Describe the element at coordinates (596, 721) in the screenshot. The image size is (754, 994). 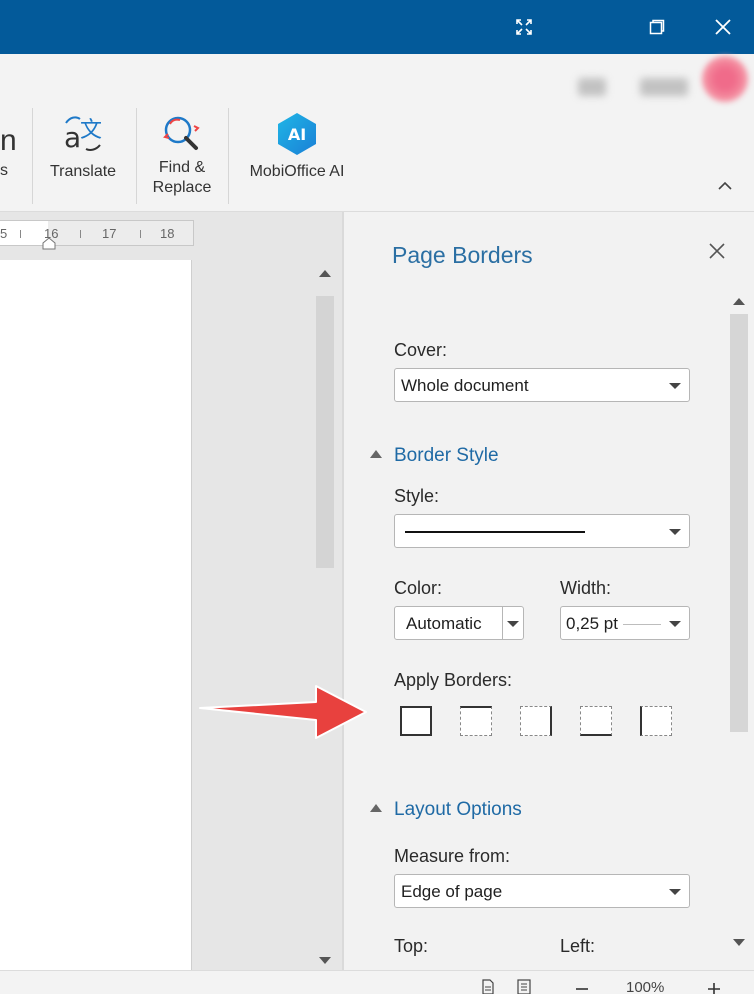
I see `border-bottom-button` at that location.